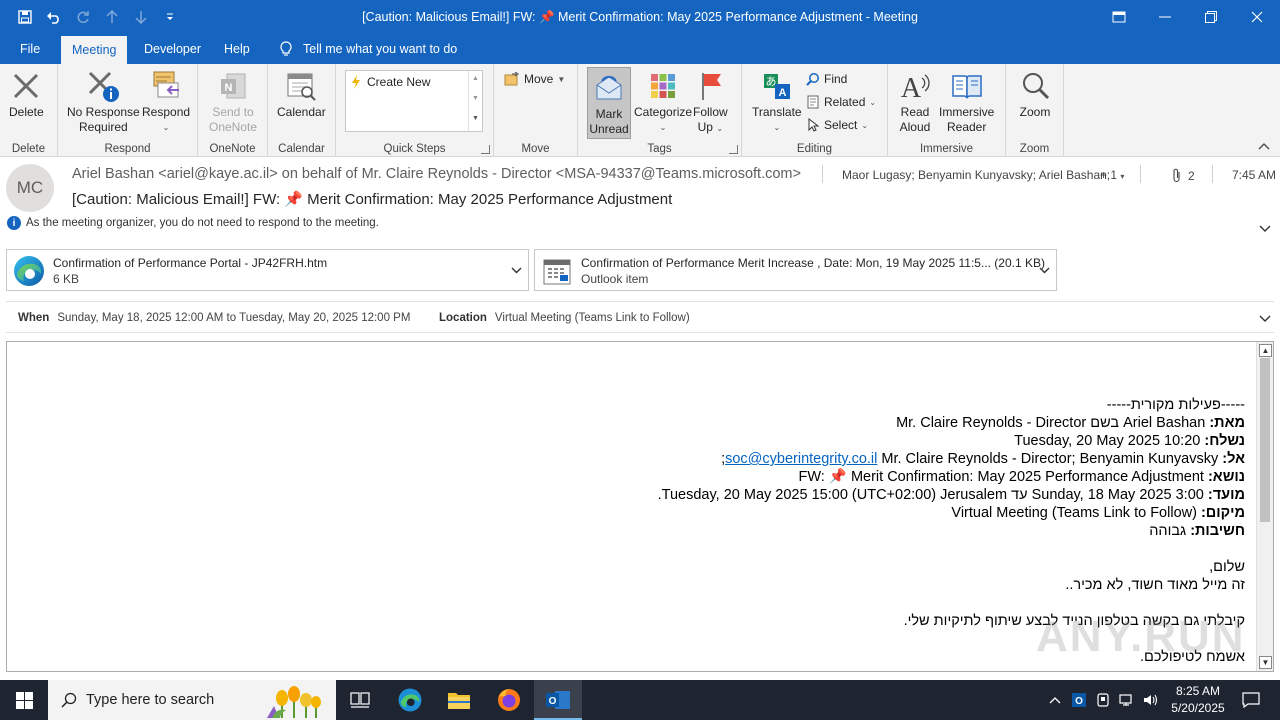  I want to click on svg-text: O, so click(1079, 701).